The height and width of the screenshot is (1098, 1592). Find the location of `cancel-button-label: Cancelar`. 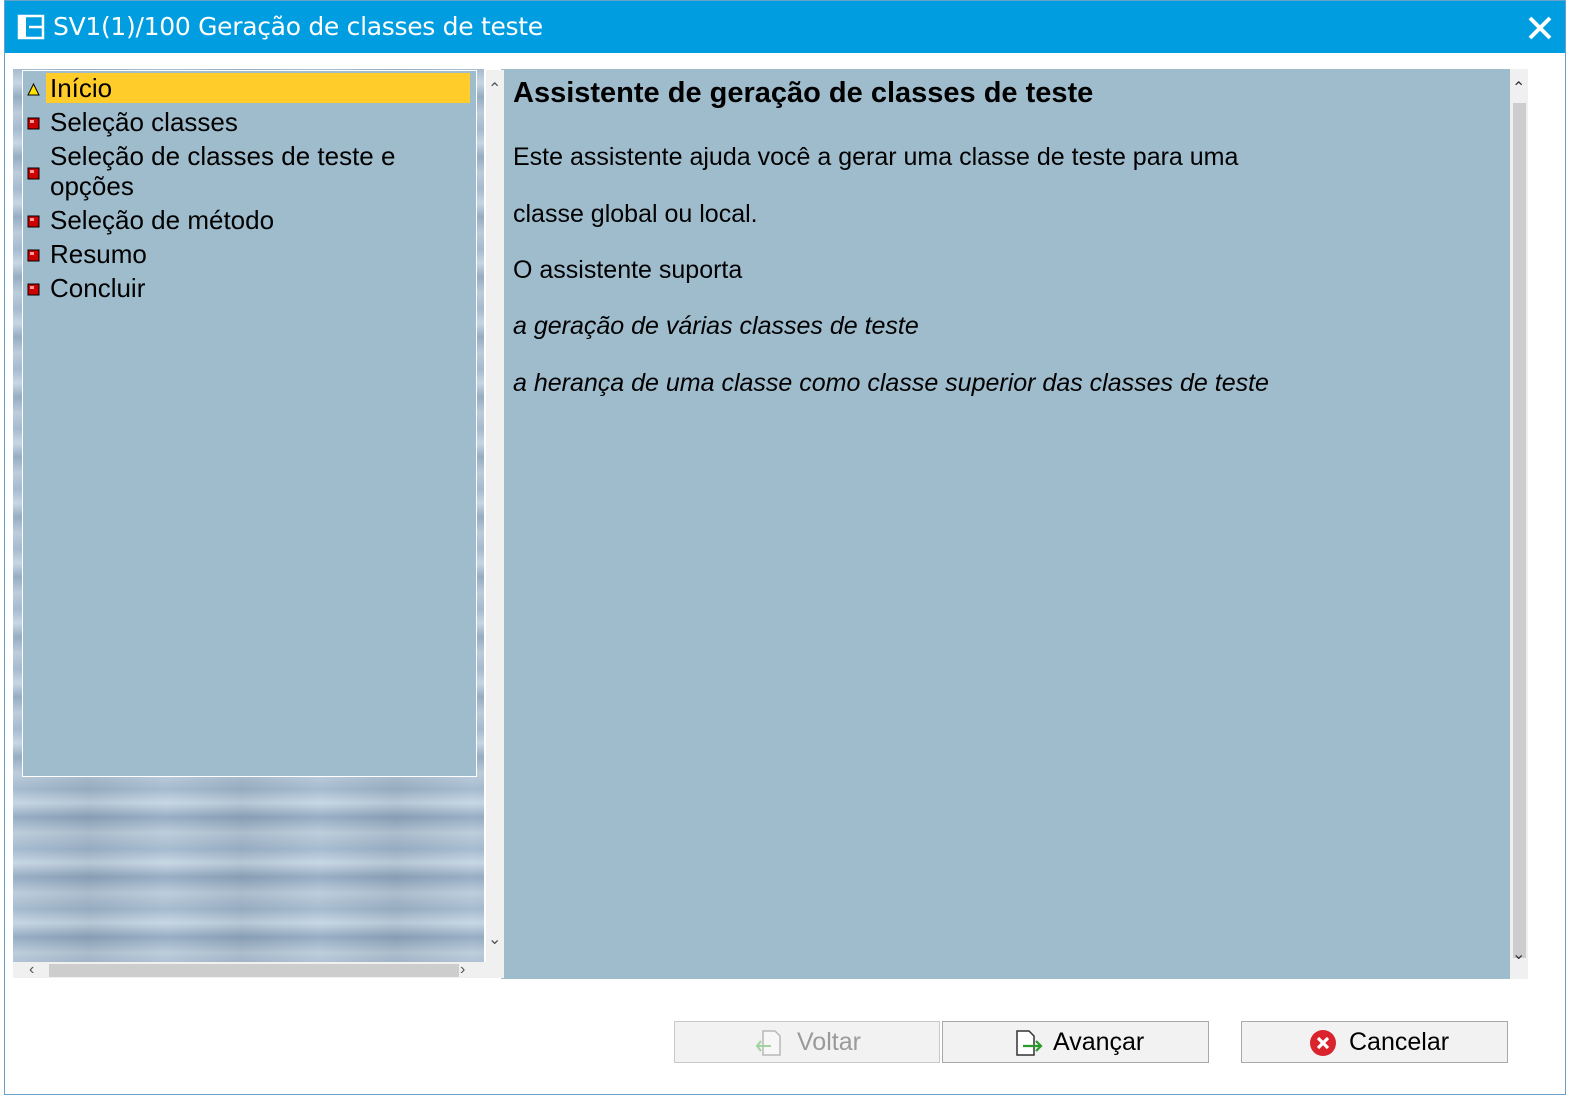

cancel-button-label: Cancelar is located at coordinates (1399, 1042).